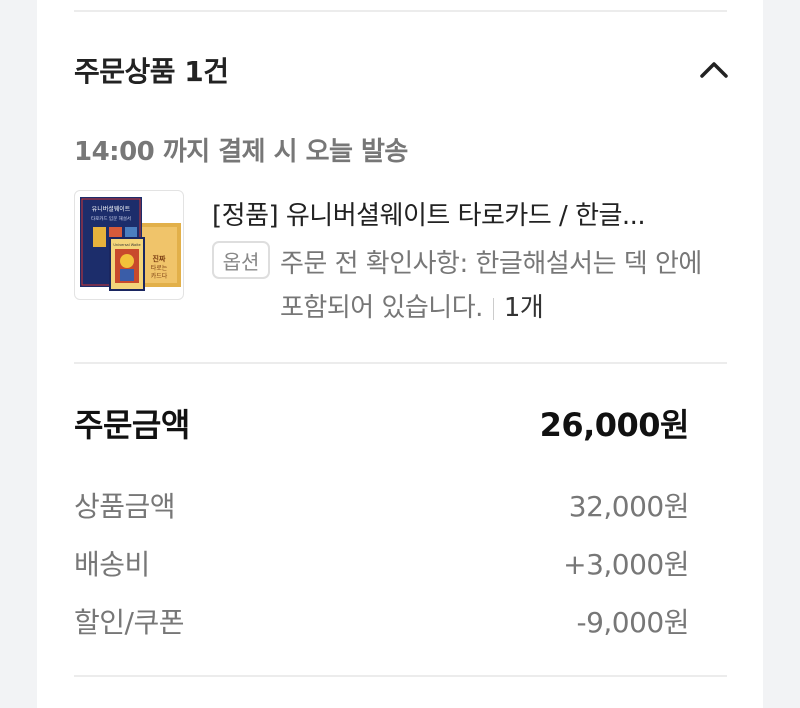 This screenshot has height=708, width=800. What do you see at coordinates (111, 209) in the screenshot?
I see `thumbnail-blue-title: 유니버셜웨이트` at bounding box center [111, 209].